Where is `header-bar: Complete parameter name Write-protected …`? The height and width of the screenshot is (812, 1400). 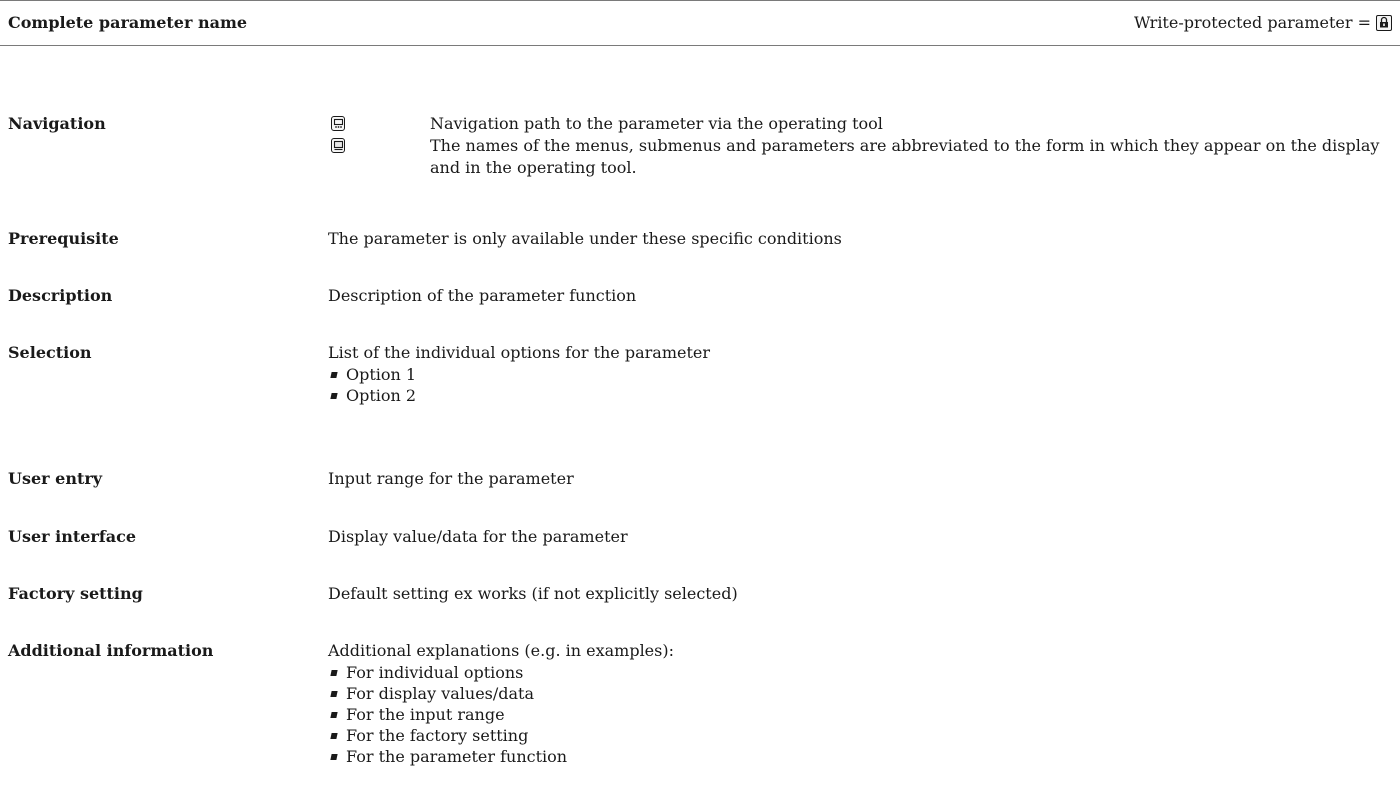
header-bar: Complete parameter name Write-protected … is located at coordinates (700, 23).